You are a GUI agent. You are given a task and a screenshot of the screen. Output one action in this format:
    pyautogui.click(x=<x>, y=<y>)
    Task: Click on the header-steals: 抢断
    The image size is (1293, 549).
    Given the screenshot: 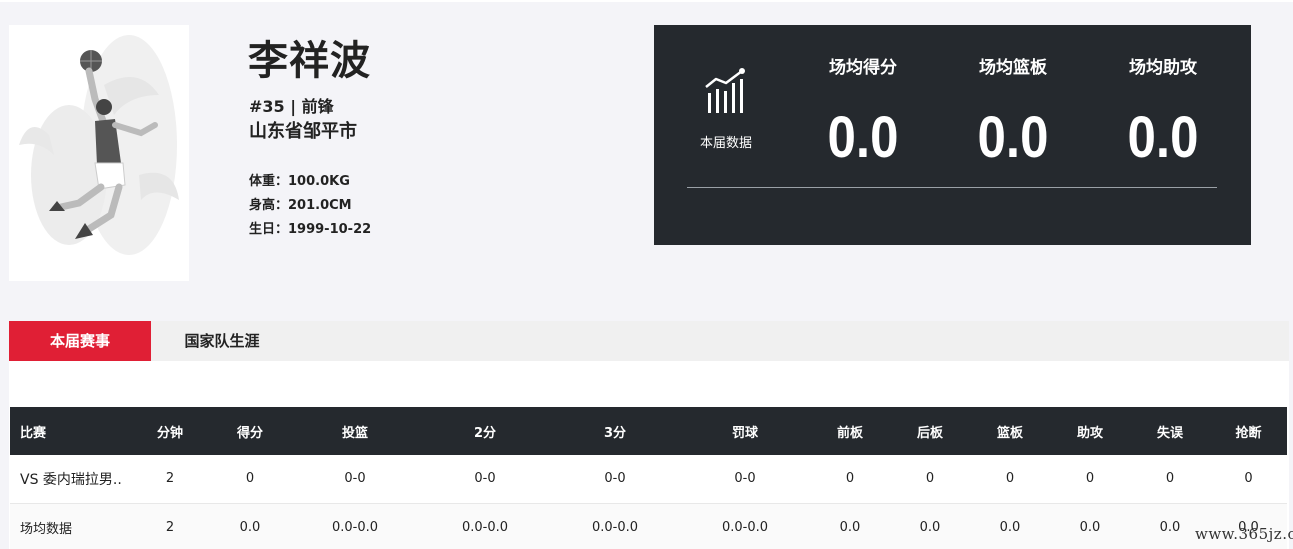 What is the action you would take?
    pyautogui.click(x=1248, y=433)
    